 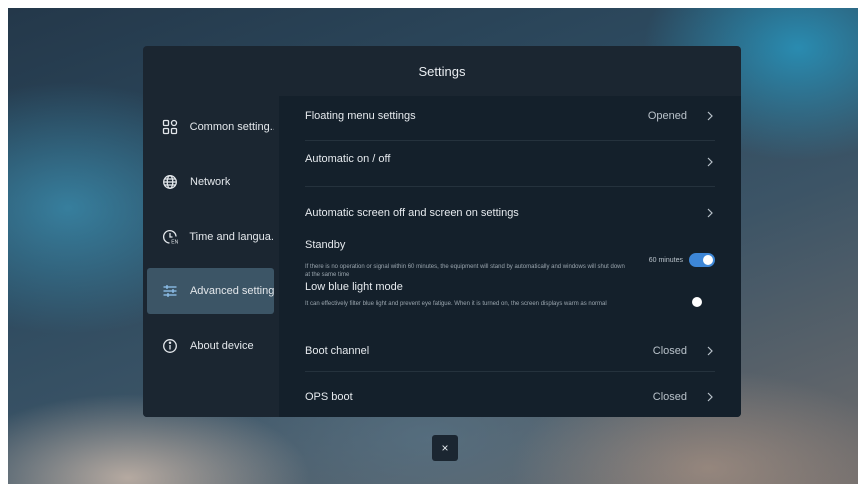 I want to click on ops-boot-row: OPS boot Closed, so click(x=510, y=394).